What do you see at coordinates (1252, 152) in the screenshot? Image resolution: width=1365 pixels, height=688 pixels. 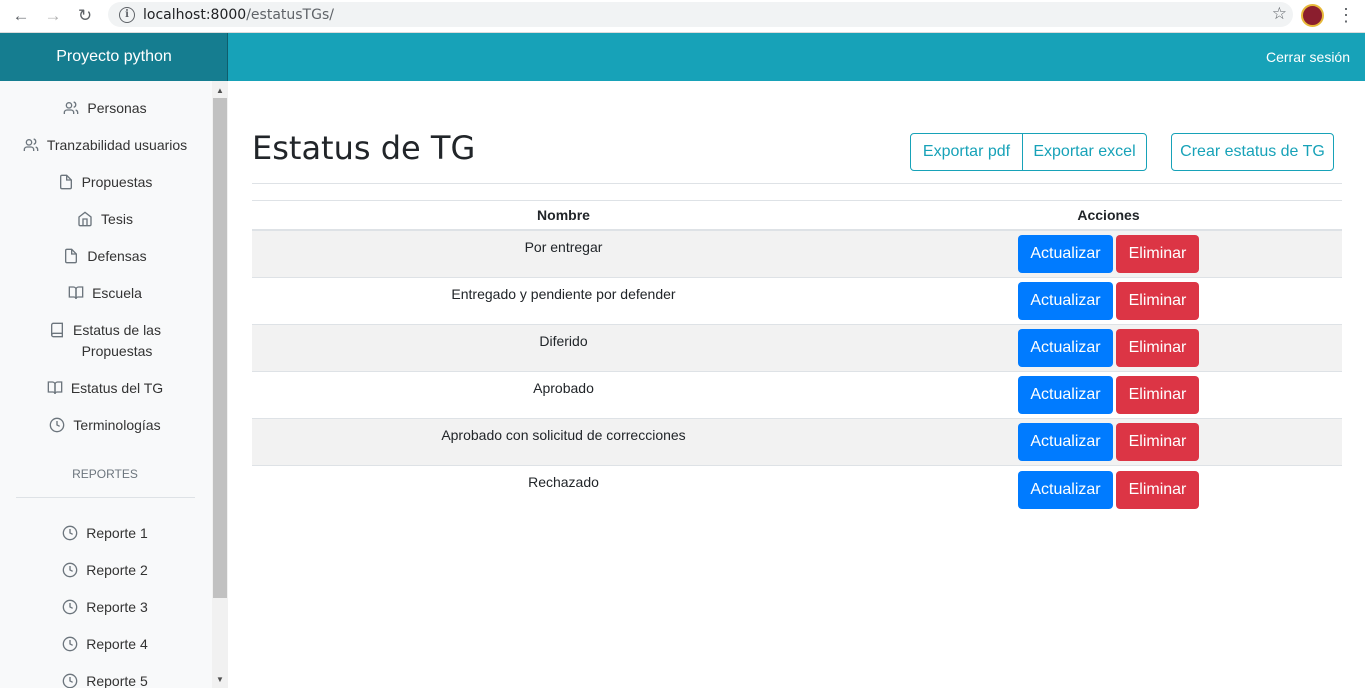 I see `create-estatus-button: Crear estatus de TG` at bounding box center [1252, 152].